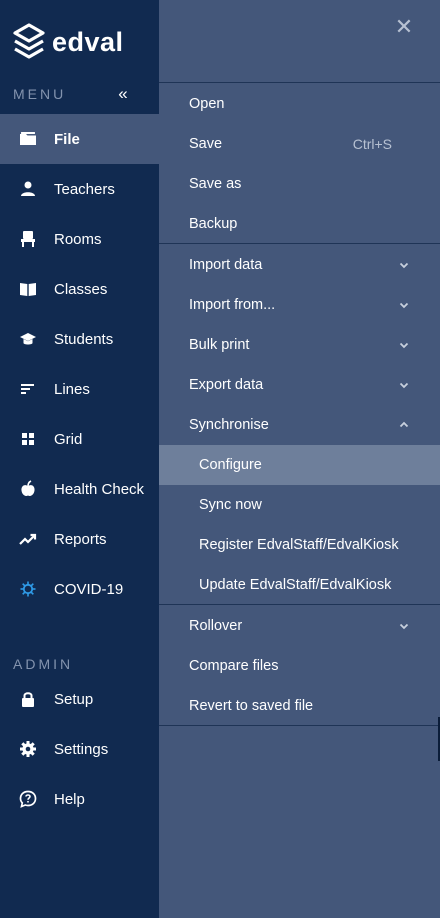 The height and width of the screenshot is (918, 440). I want to click on chair-icon, so click(28, 239).